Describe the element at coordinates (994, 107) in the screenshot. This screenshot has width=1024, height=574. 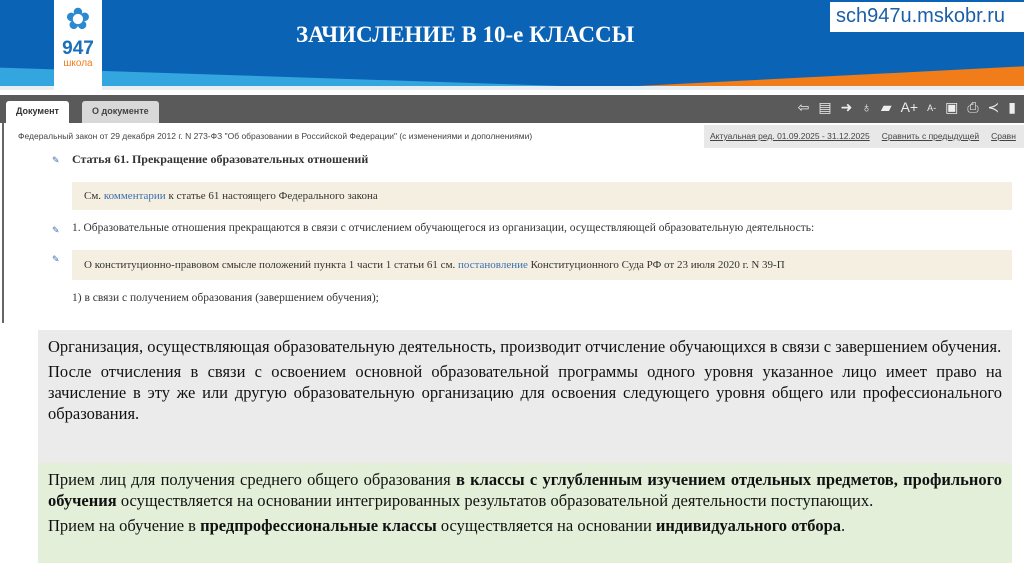
I see `share-icon: ≺` at that location.